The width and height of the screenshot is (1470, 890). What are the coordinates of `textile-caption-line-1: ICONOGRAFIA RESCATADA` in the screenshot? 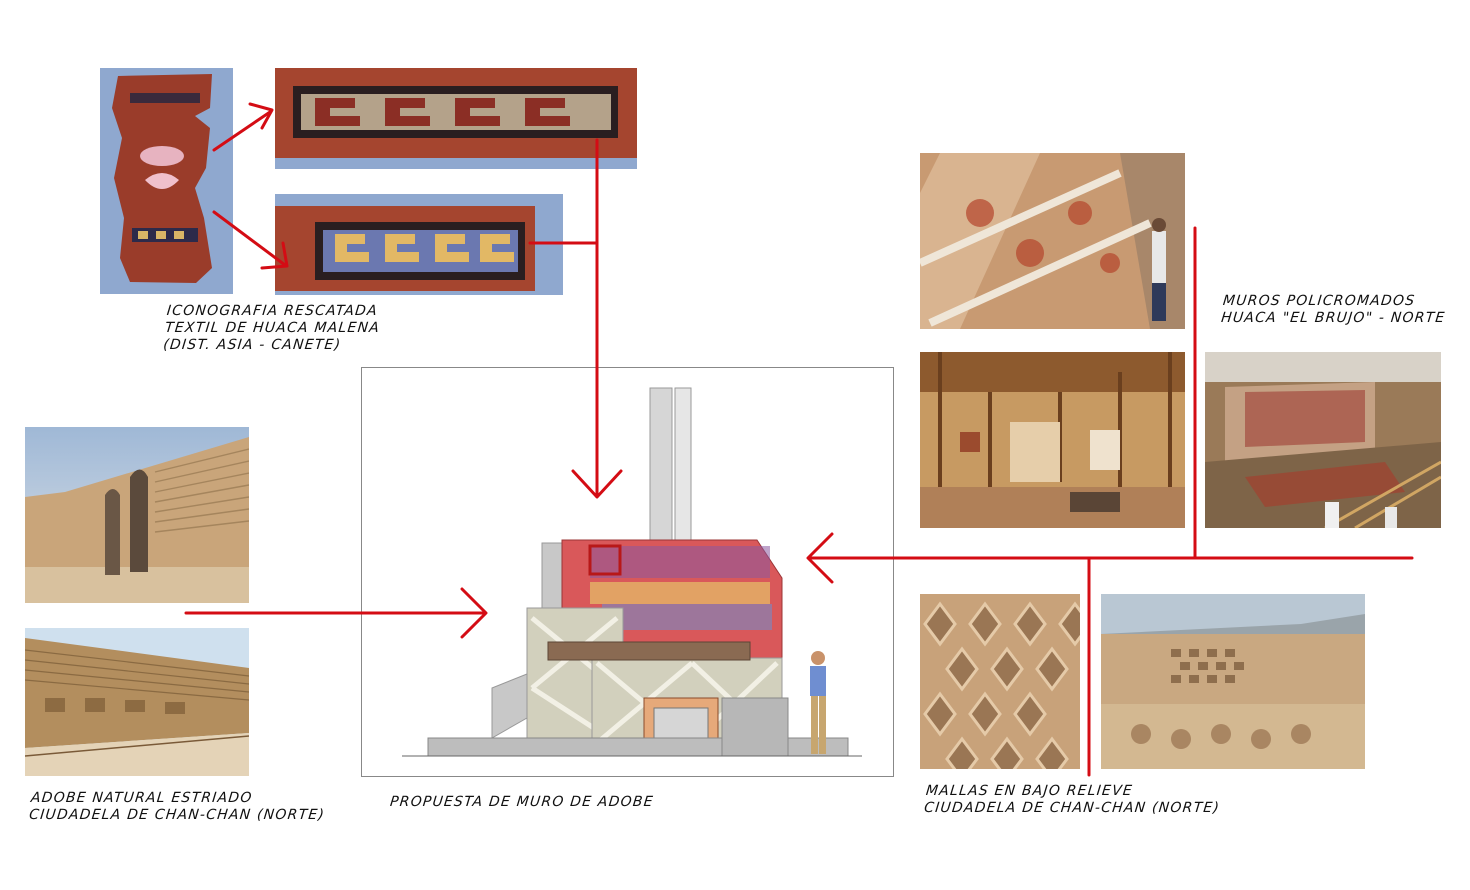 It's located at (272, 311).